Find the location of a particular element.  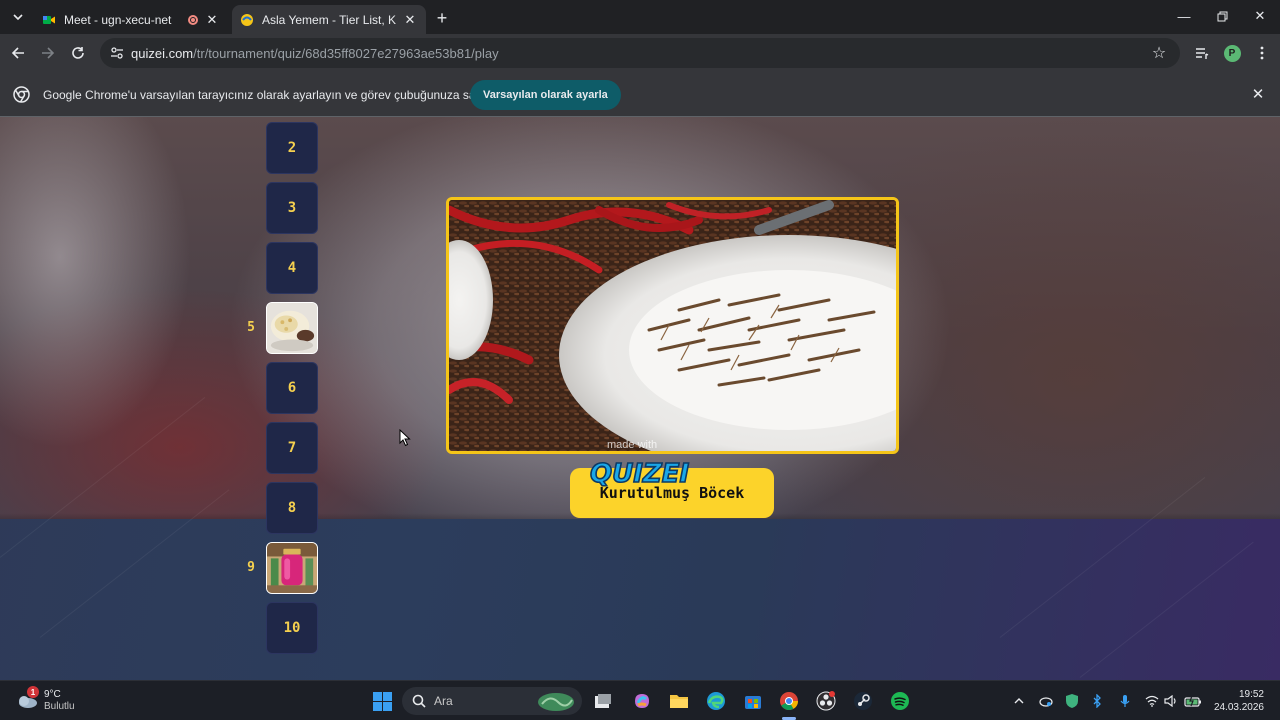

quizei-logo: QUIZEI is located at coordinates (639, 473).